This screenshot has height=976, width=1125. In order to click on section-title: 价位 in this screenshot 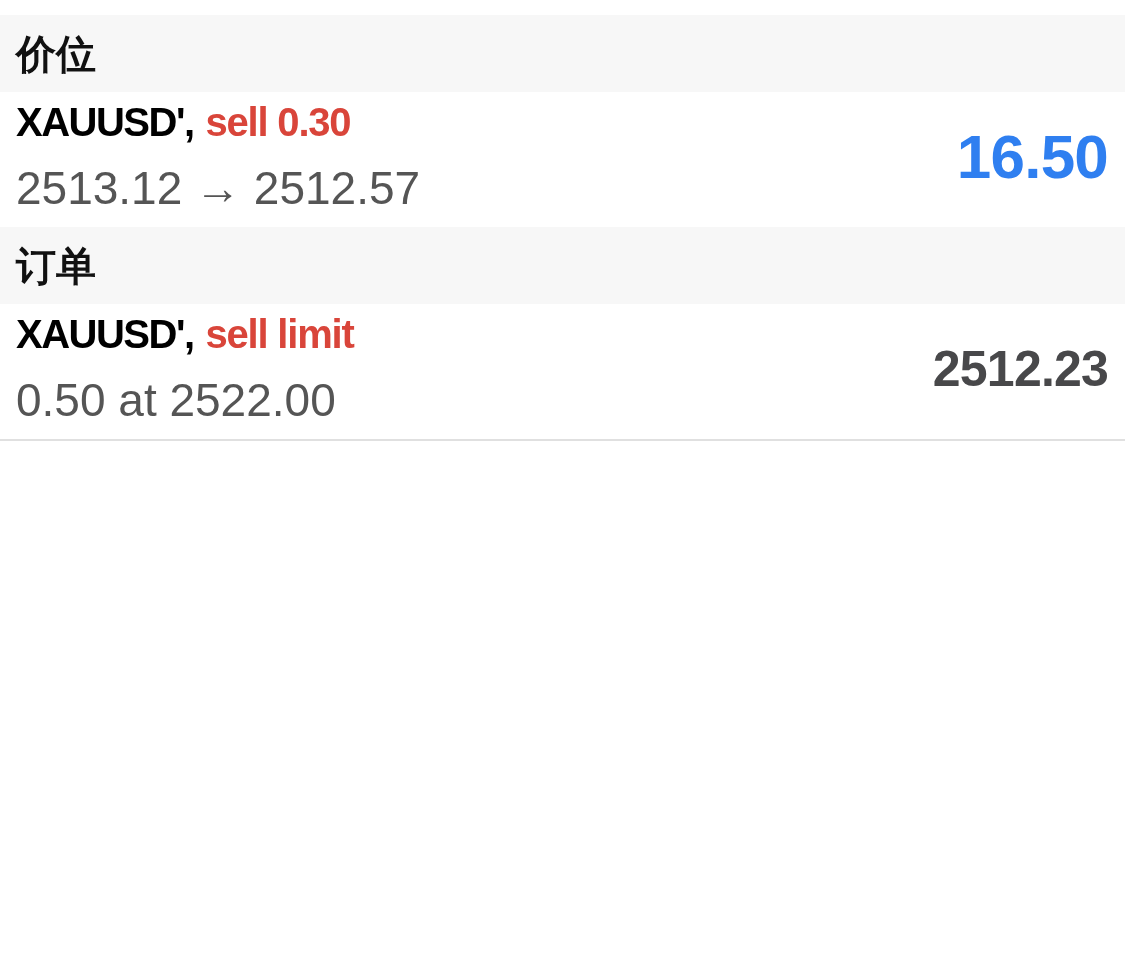, I will do `click(56, 54)`.